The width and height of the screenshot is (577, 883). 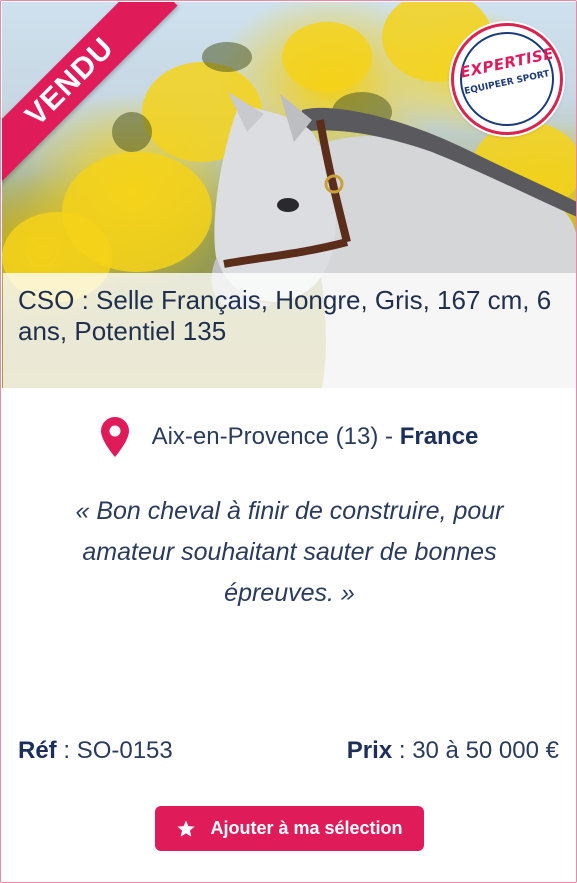 I want to click on reference-value: SO-0153, so click(x=124, y=750).